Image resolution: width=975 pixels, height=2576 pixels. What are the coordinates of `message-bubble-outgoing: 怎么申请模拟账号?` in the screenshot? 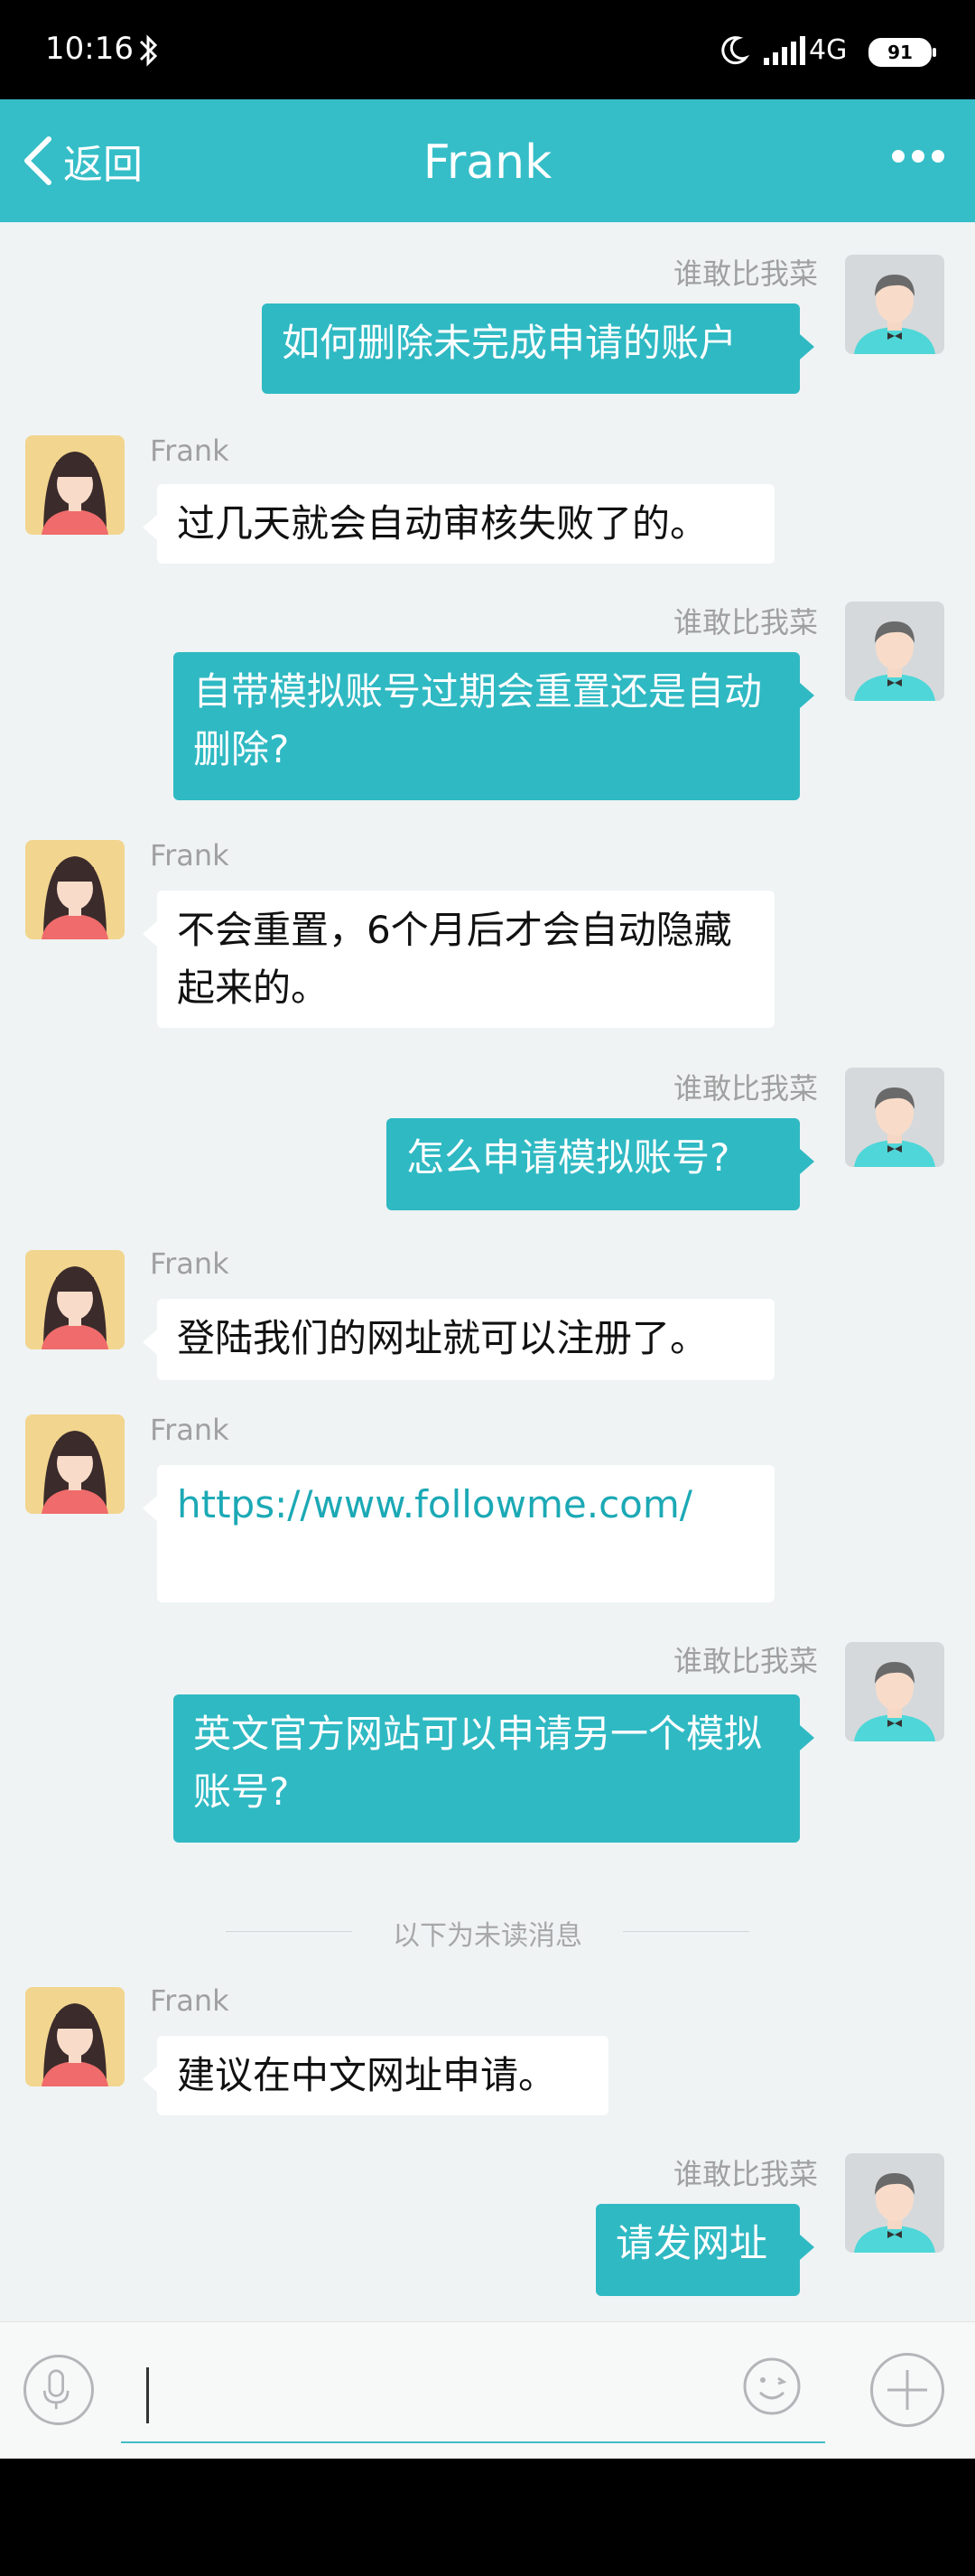 It's located at (600, 1164).